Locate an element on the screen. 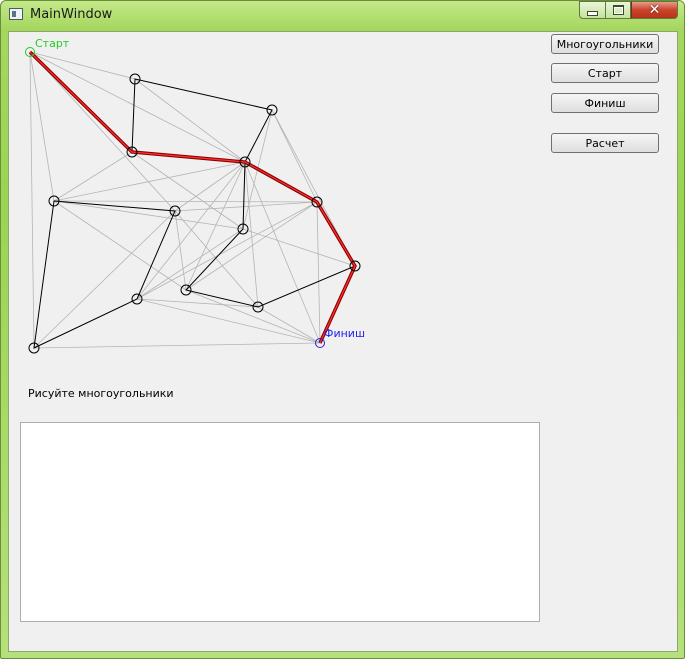 Image resolution: width=685 pixels, height=659 pixels. status-label: Рисуйте многоугольники is located at coordinates (101, 393).